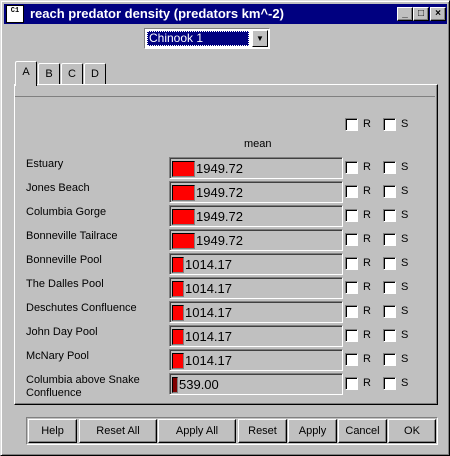  Describe the element at coordinates (66, 212) in the screenshot. I see `row-label: Columbia Gorge` at that location.